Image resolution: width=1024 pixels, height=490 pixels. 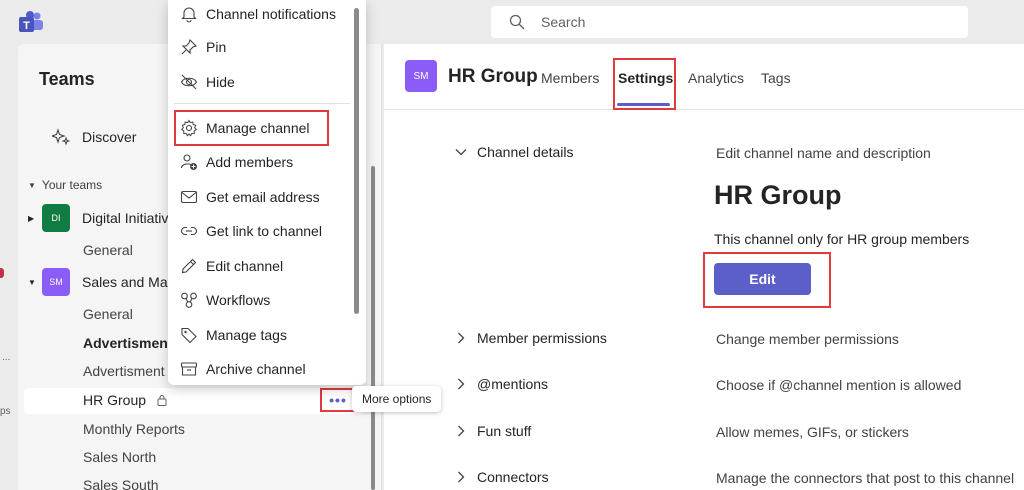 I want to click on tab-tags: Tags, so click(x=776, y=78).